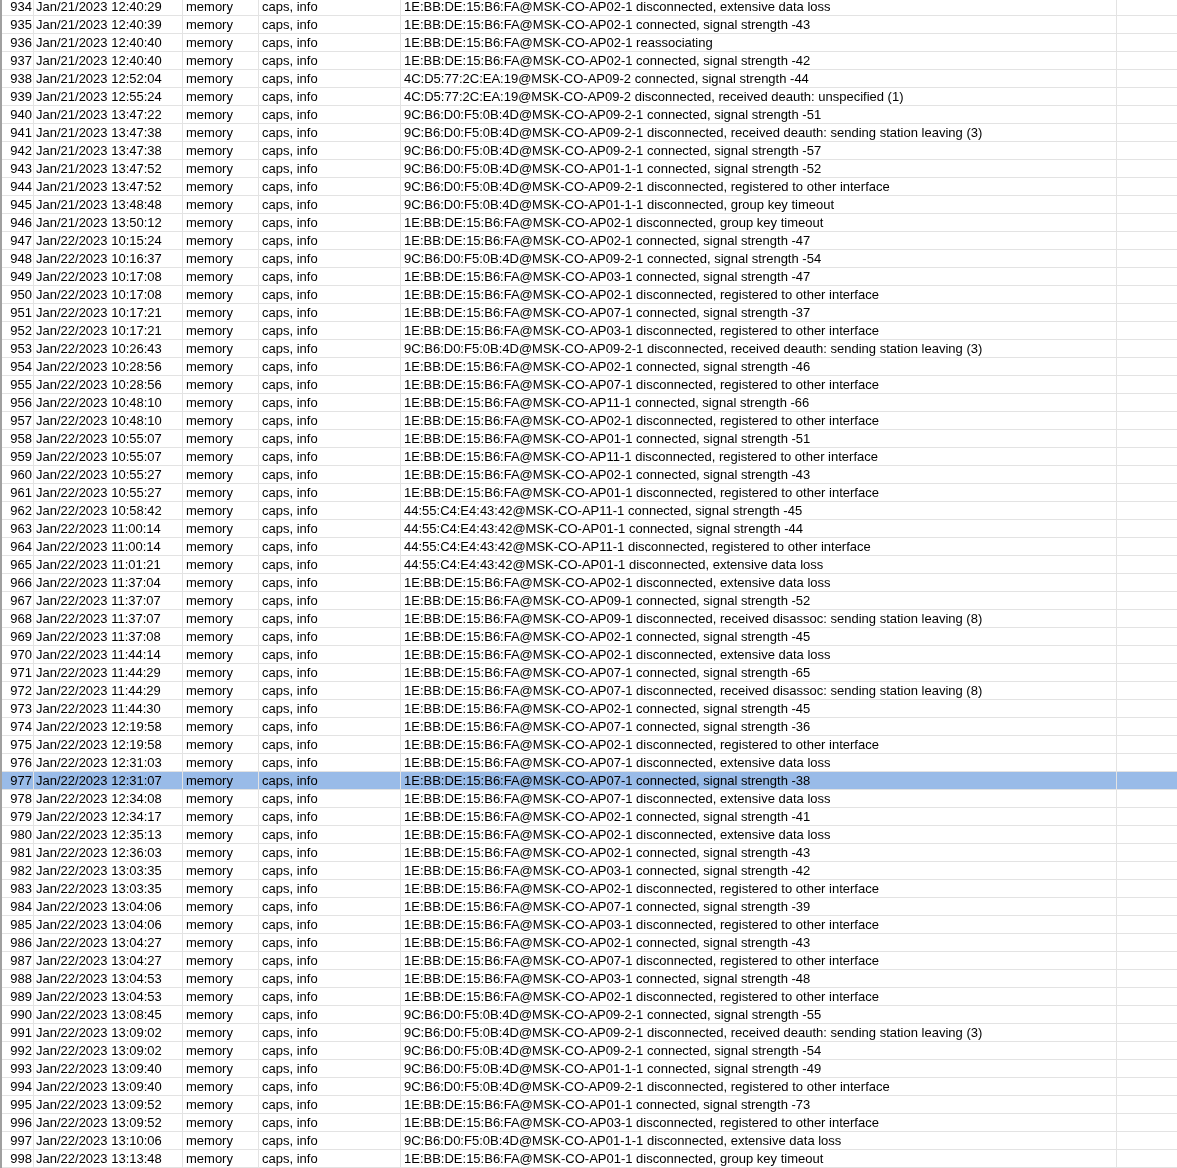 The width and height of the screenshot is (1177, 1168). I want to click on table-row: 976 Jan/22/2023 12:31:03 memory caps, info 1E:BB:DE:15:B6:FA@MSK-CO-AP07-1 disconnected, extensive data loss, so click(589, 763).